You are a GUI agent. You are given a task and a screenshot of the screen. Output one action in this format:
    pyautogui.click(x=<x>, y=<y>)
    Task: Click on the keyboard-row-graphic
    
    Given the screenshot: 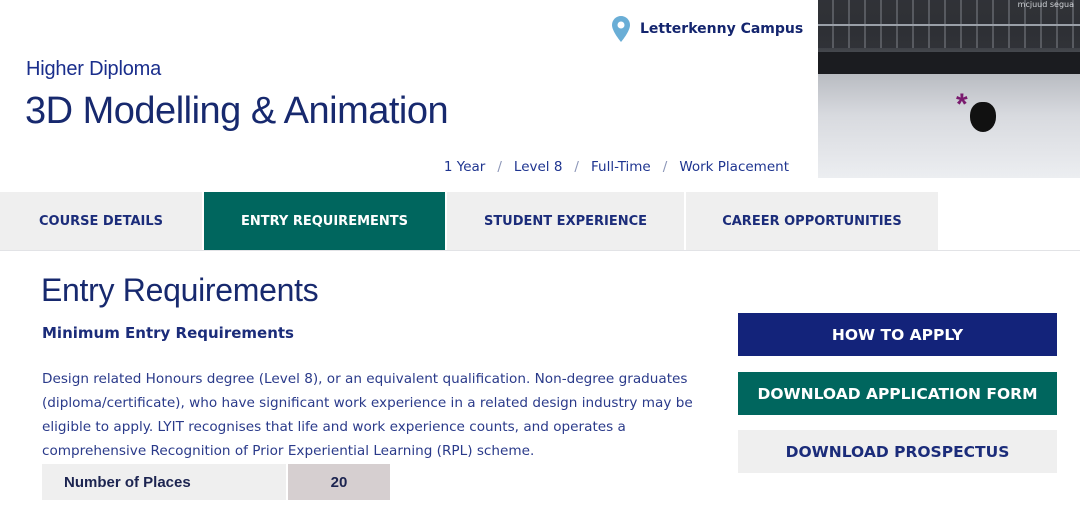 What is the action you would take?
    pyautogui.click(x=949, y=25)
    